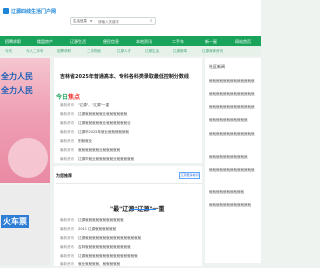 This screenshot has width=320, height=268. Describe the element at coordinates (124, 76) in the screenshot. I see `headline-link: 吉林省2025年普通高本、专科各科类录取最低控制分数线` at that location.